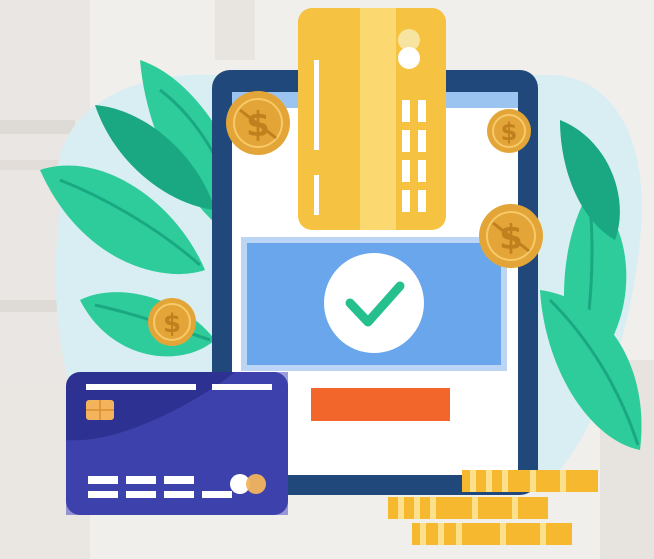  Describe the element at coordinates (177, 443) in the screenshot. I see `navy-credit-card` at that location.